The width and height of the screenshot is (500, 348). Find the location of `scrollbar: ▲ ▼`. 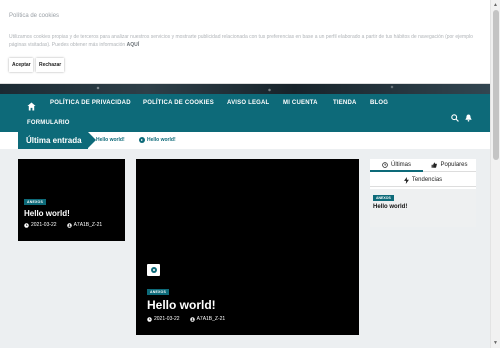

scrollbar: ▲ ▼ is located at coordinates (495, 174).